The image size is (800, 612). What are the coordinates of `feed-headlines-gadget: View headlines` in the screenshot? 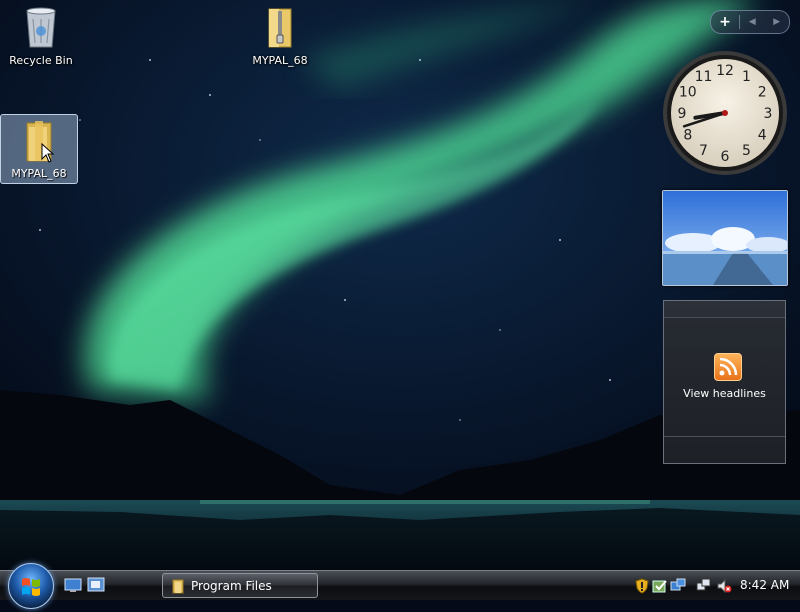 It's located at (724, 382).